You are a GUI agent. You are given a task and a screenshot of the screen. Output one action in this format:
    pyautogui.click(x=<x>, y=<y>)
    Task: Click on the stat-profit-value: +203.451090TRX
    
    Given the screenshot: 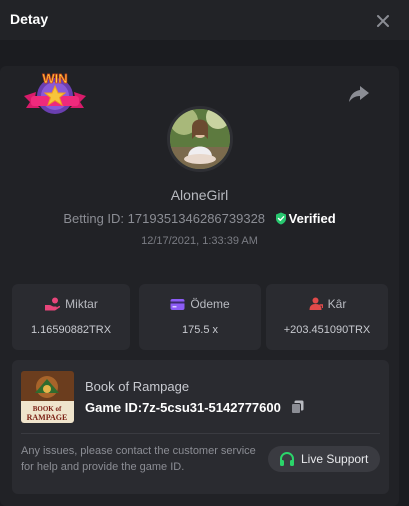 What is the action you would take?
    pyautogui.click(x=327, y=330)
    